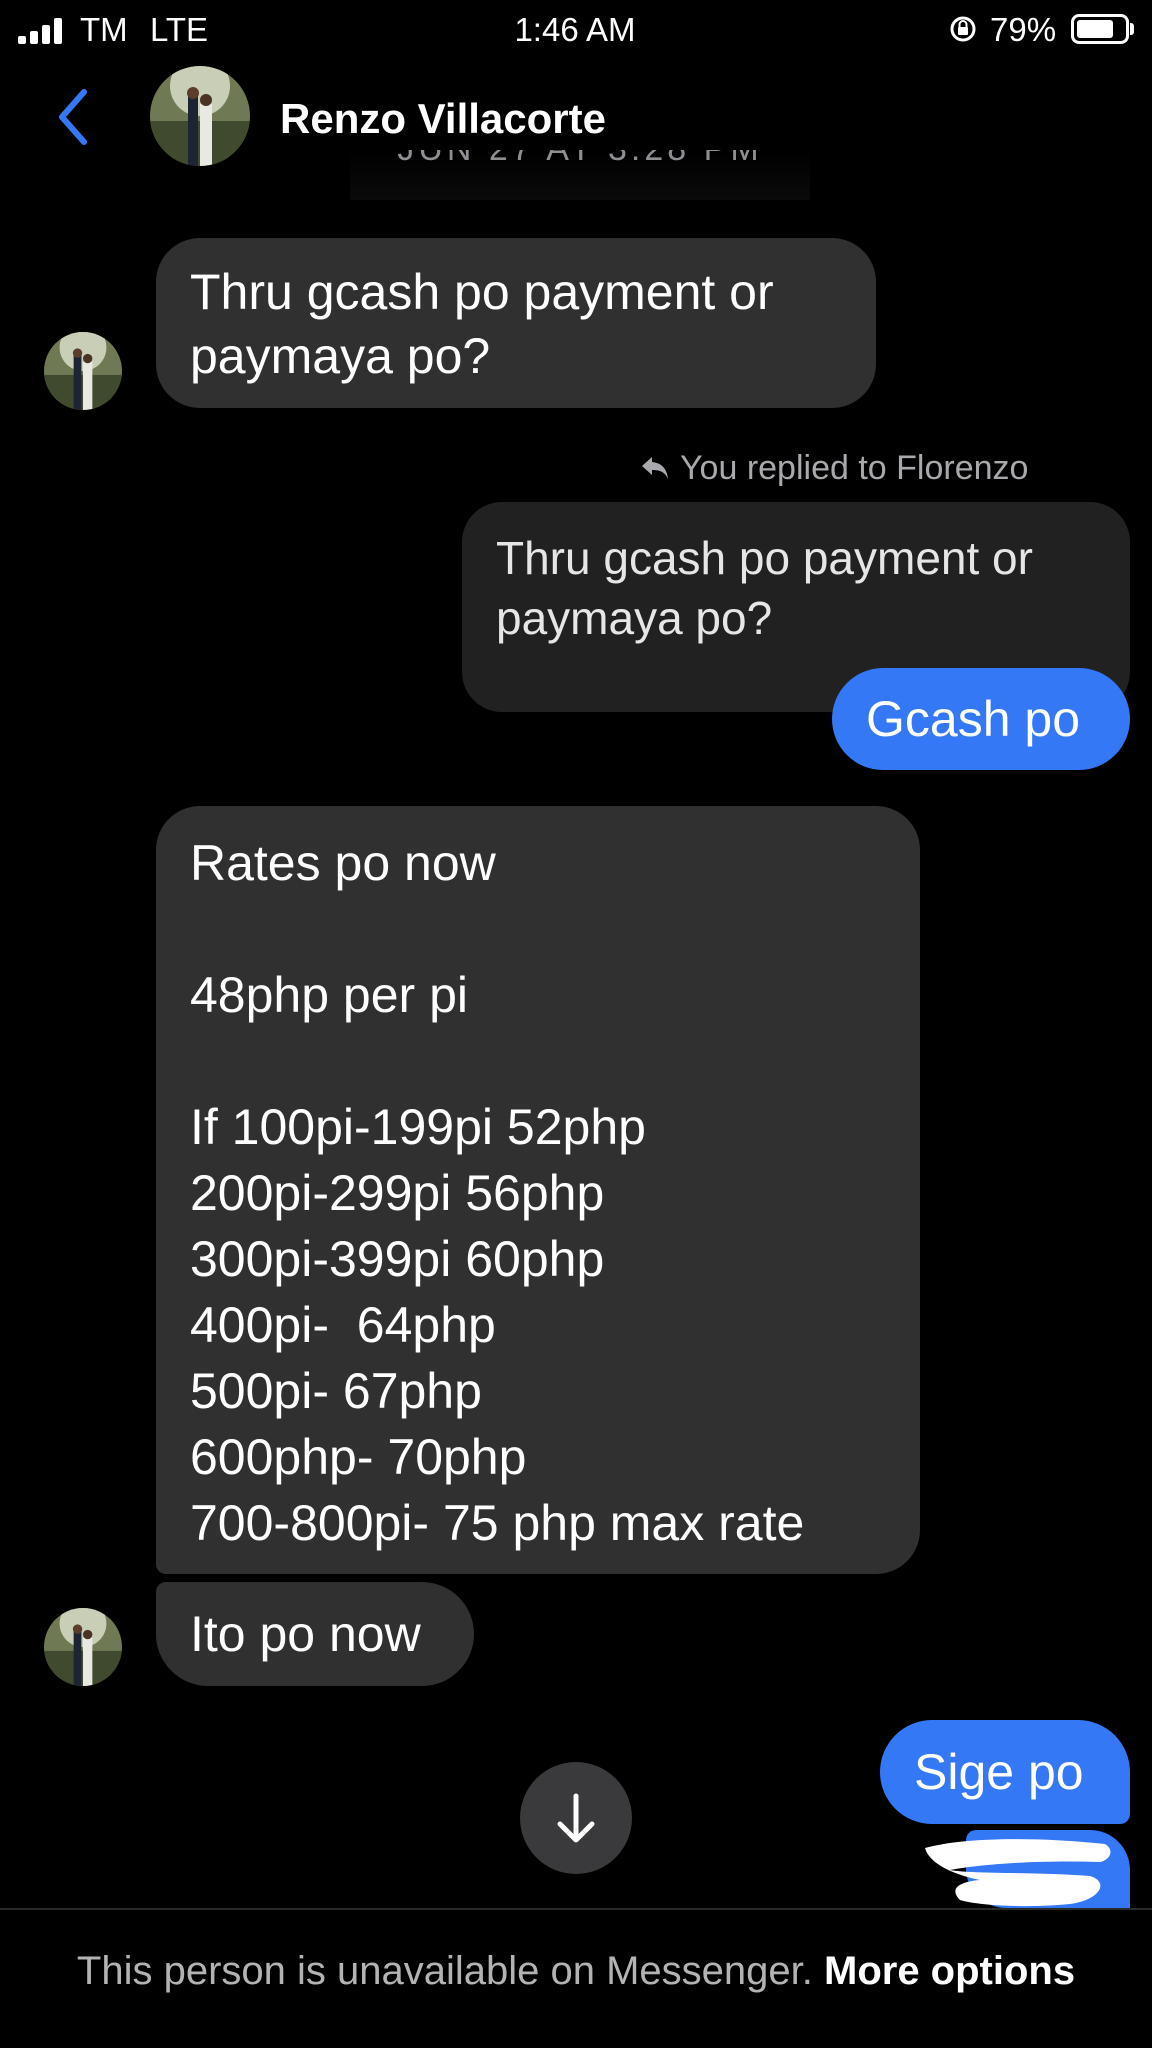  What do you see at coordinates (963, 29) in the screenshot?
I see `orientation-lock-icon` at bounding box center [963, 29].